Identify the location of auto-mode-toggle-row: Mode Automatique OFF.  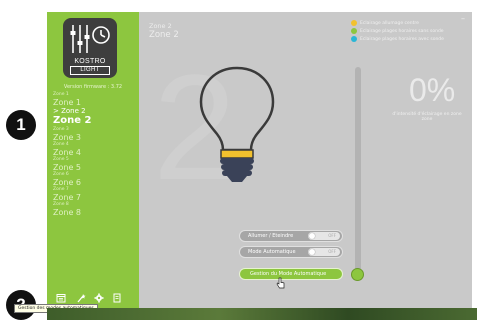
(291, 252).